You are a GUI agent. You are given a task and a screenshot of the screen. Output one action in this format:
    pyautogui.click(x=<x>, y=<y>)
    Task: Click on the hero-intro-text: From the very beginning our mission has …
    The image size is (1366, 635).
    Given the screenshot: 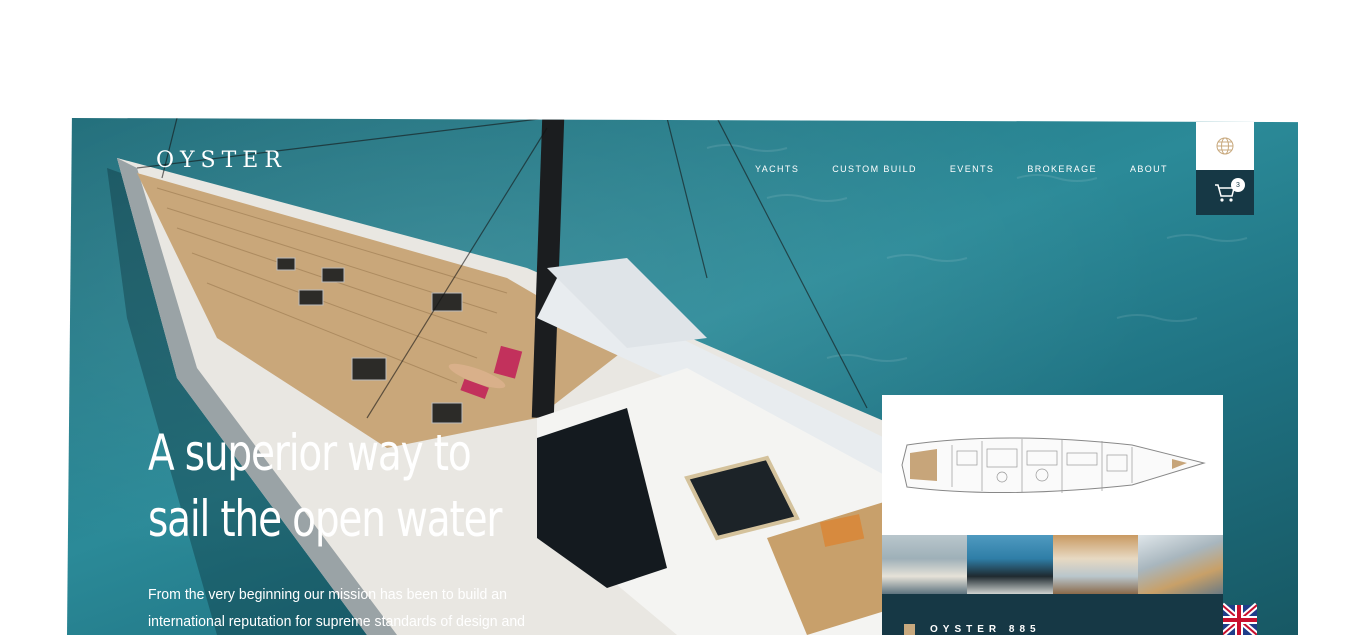 What is the action you would take?
    pyautogui.click(x=337, y=608)
    